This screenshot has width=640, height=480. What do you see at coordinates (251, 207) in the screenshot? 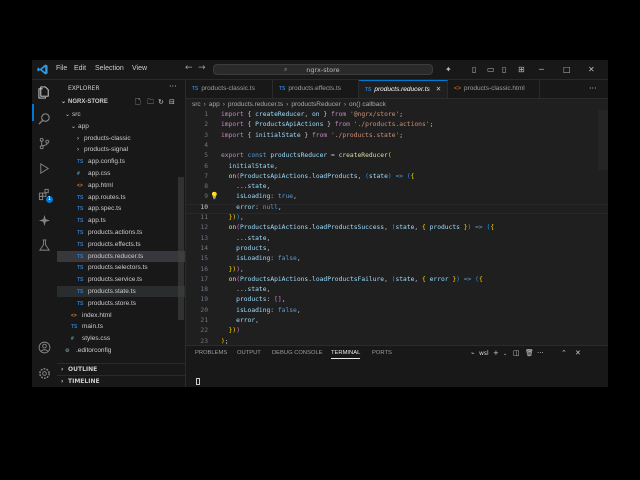
I see `code-line: error: null,` at bounding box center [251, 207].